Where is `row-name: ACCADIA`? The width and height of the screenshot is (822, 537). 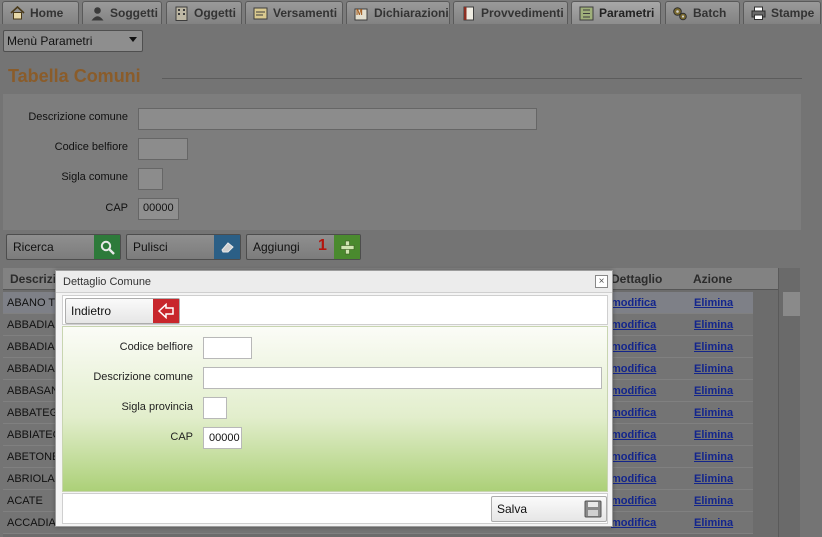 row-name: ACCADIA is located at coordinates (31, 523).